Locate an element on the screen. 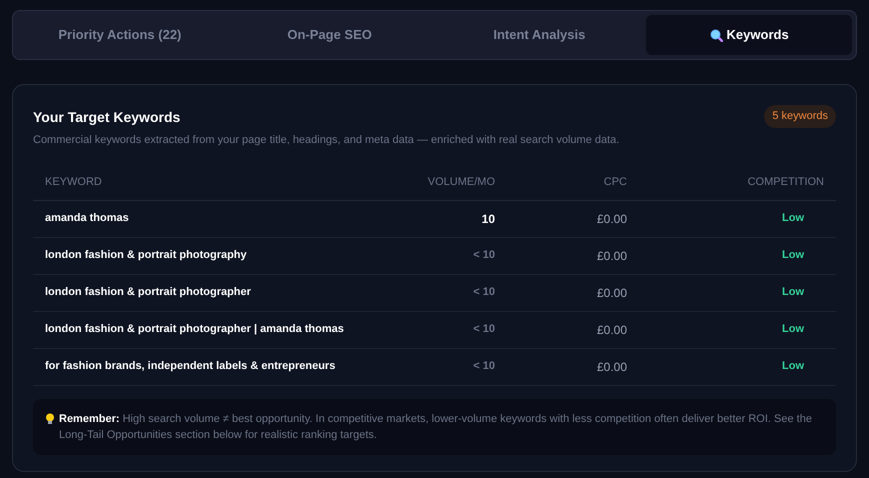 The width and height of the screenshot is (869, 478). lightbulb-icon is located at coordinates (50, 418).